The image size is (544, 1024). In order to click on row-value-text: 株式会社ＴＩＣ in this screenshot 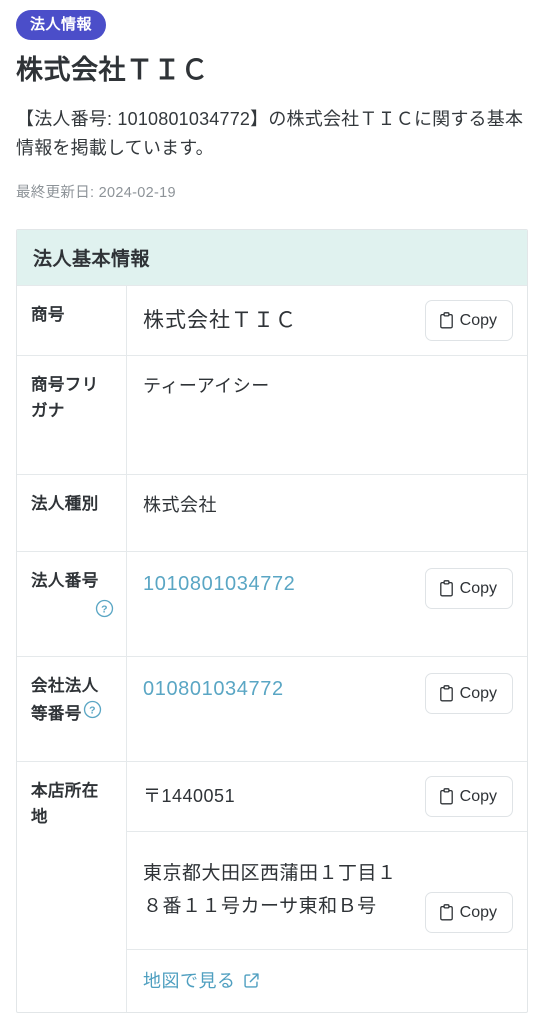, I will do `click(220, 320)`.